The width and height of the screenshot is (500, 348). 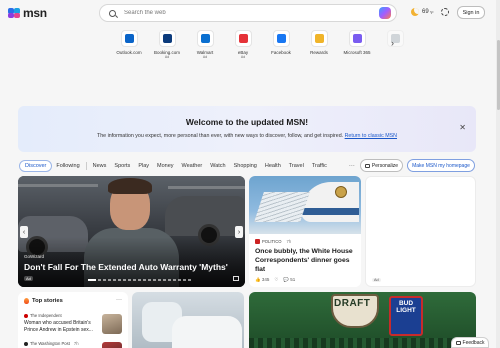 What do you see at coordinates (385, 165) in the screenshot?
I see `personalize-label: Personalize` at bounding box center [385, 165].